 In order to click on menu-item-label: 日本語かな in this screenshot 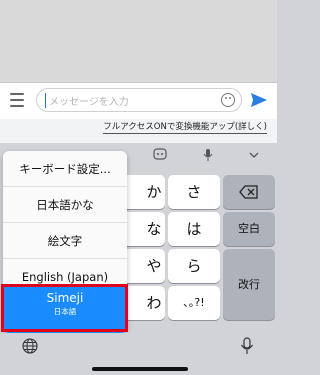, I will do `click(65, 205)`.